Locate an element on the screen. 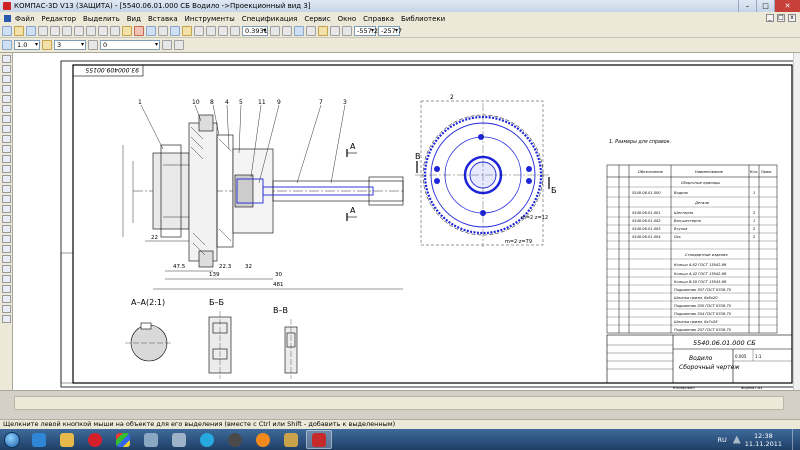  open-folder-icon is located at coordinates (19, 31).